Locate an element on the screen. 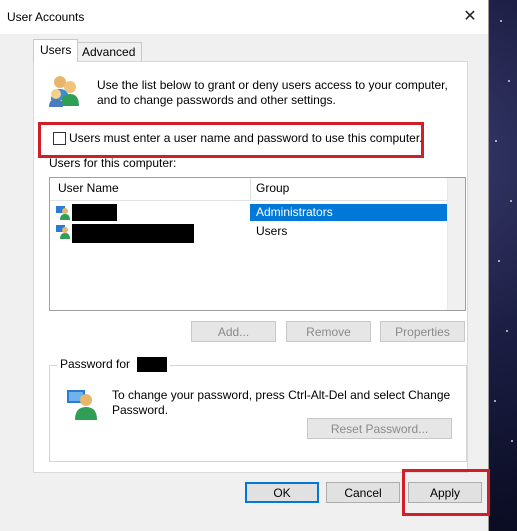 The width and height of the screenshot is (517, 531). column-header-group: Group is located at coordinates (272, 188).